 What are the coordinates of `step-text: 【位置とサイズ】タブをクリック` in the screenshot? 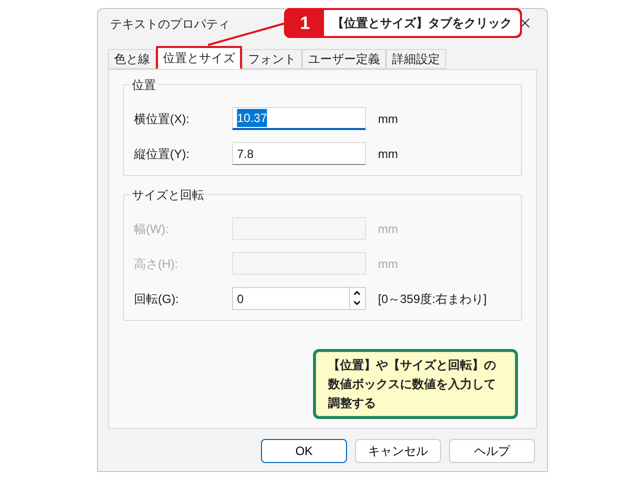 It's located at (422, 23).